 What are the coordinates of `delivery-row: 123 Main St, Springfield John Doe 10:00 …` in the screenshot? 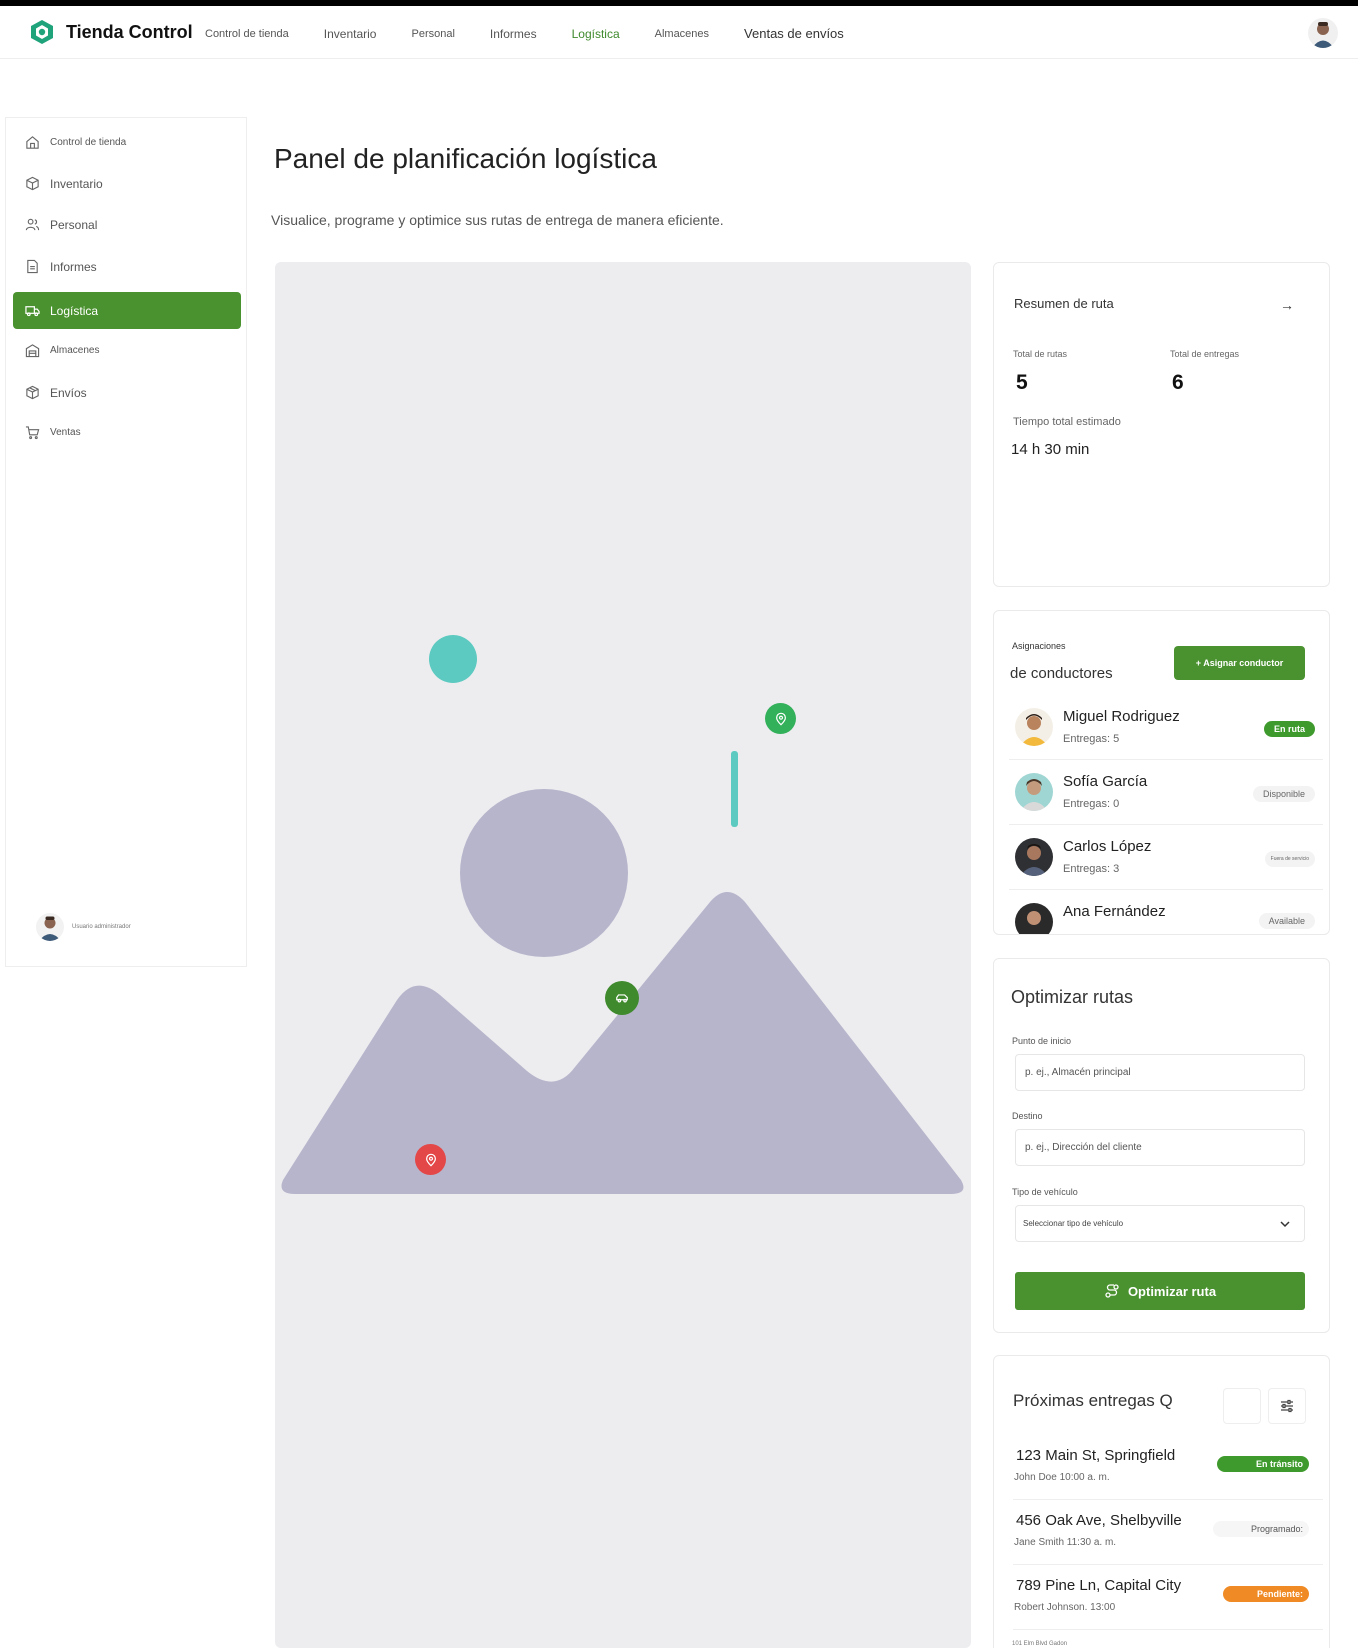 It's located at (1168, 1468).